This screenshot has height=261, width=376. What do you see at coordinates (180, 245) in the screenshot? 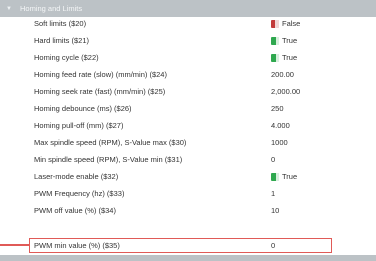
I see `highlight-box` at bounding box center [180, 245].